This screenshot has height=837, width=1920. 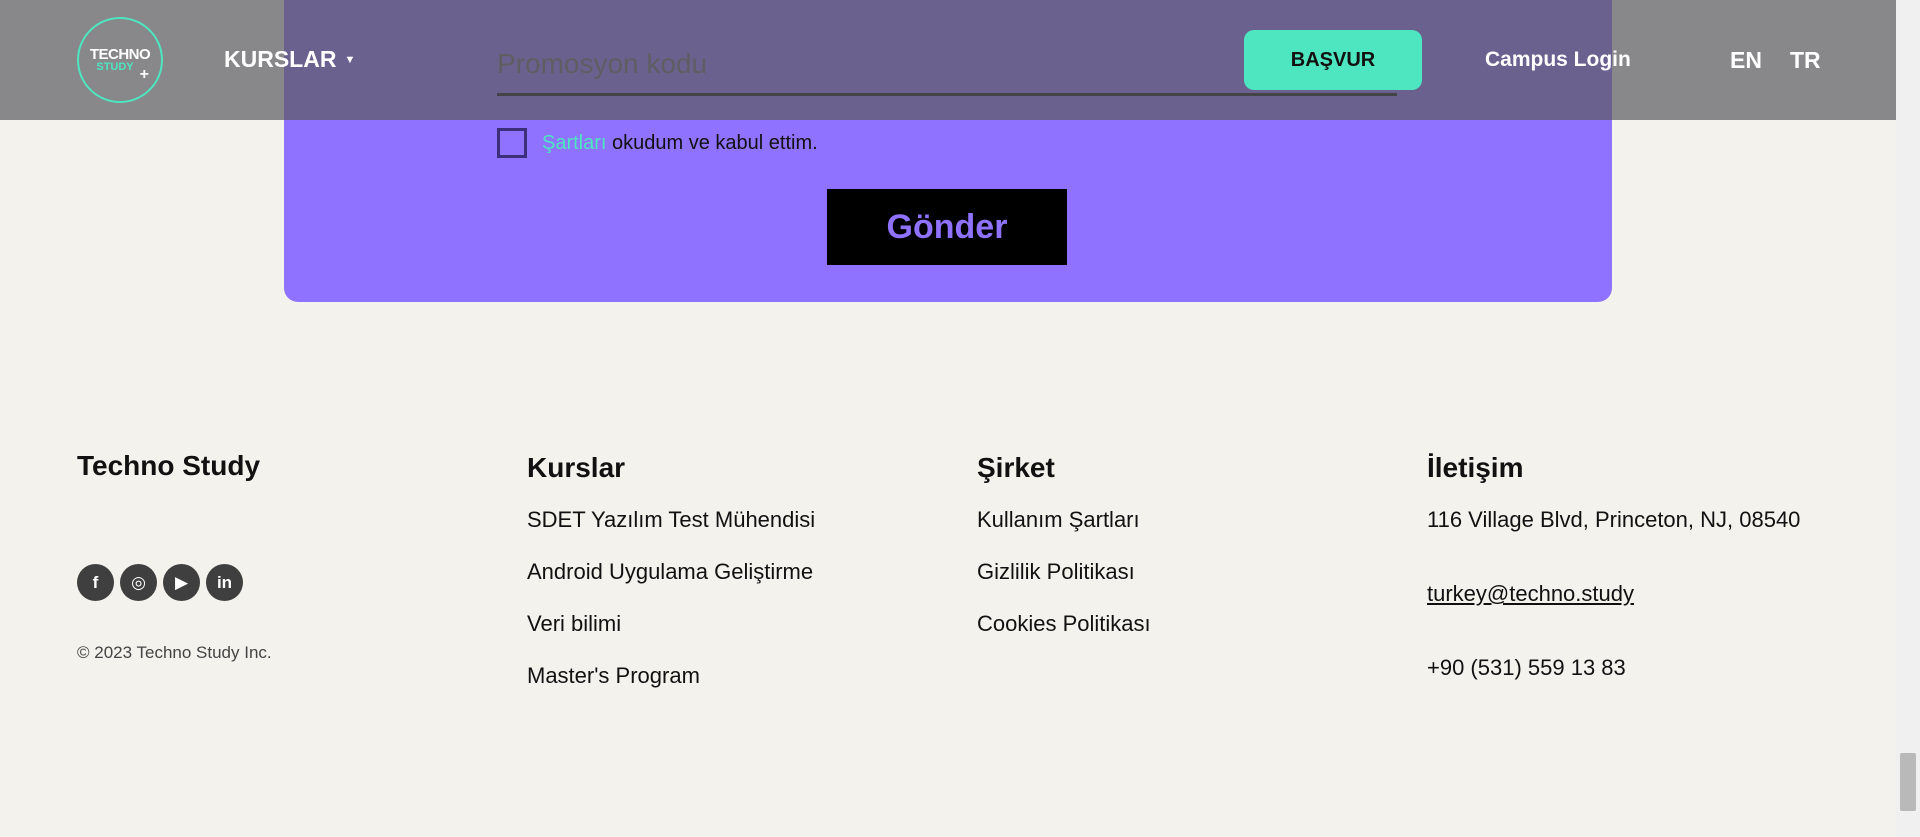 I want to click on logo-text-techno: TECHNO, so click(x=120, y=54).